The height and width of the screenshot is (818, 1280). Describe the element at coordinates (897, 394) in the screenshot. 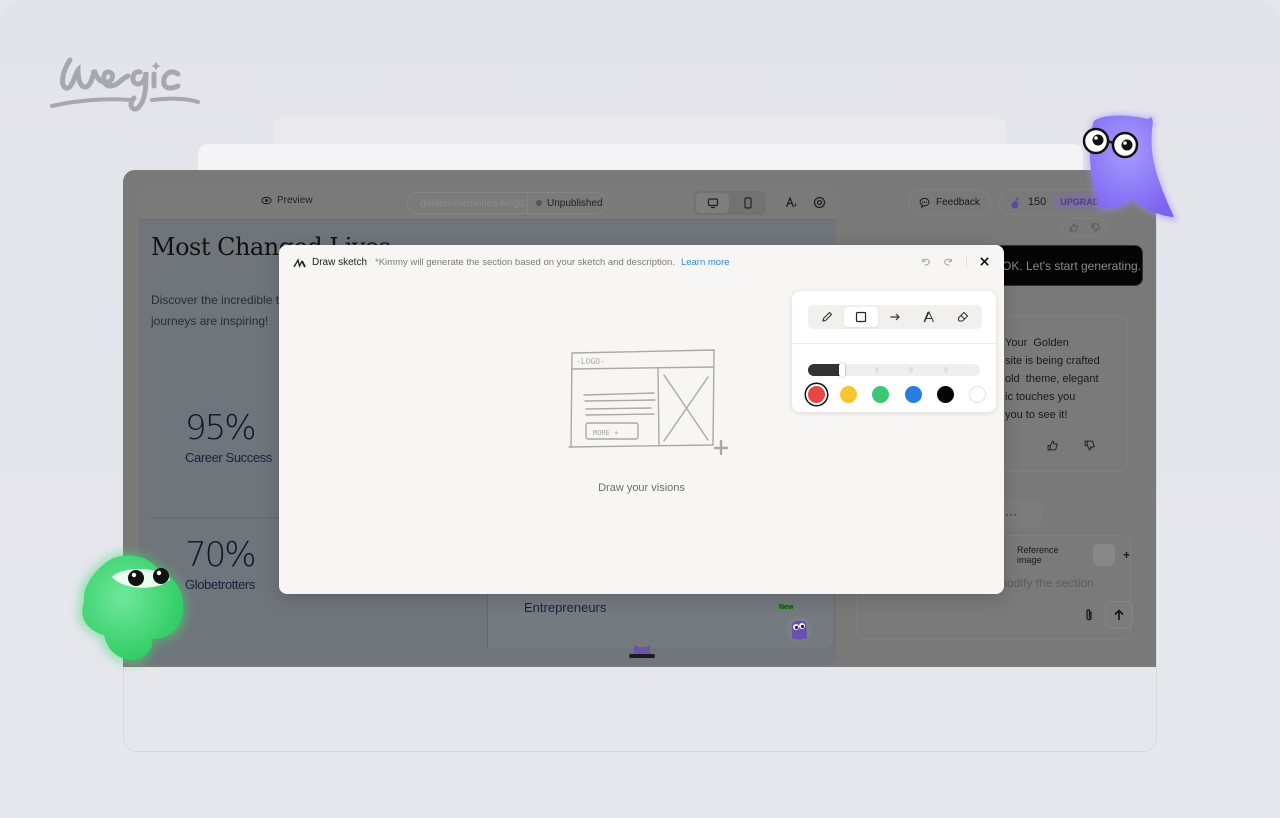

I see `color-swatches` at that location.